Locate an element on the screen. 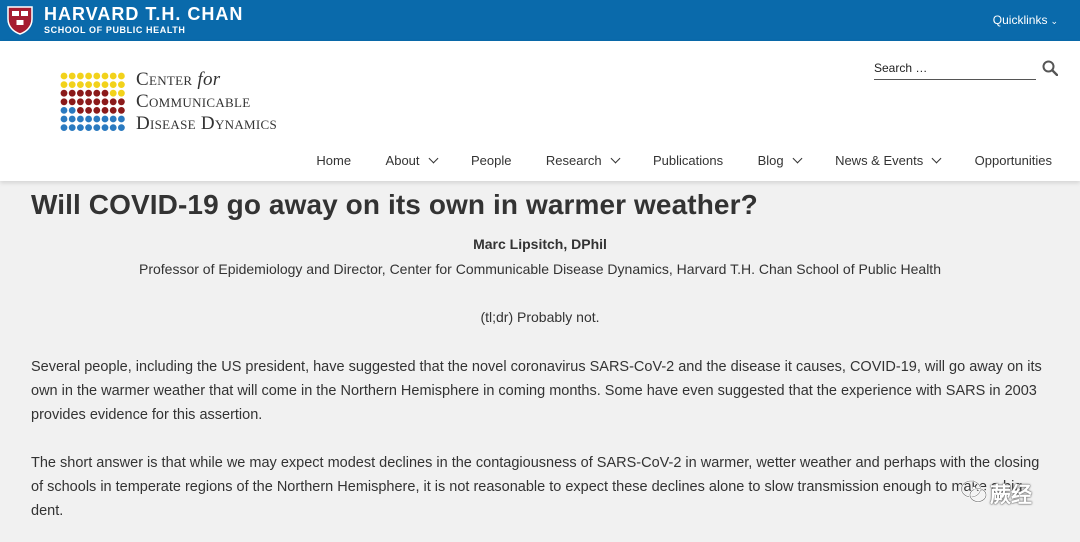 The image size is (1080, 542). nav-blog: Blog is located at coordinates (780, 160).